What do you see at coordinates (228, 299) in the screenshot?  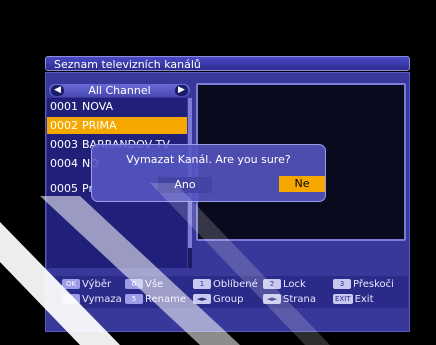 I see `hint-label: Group` at bounding box center [228, 299].